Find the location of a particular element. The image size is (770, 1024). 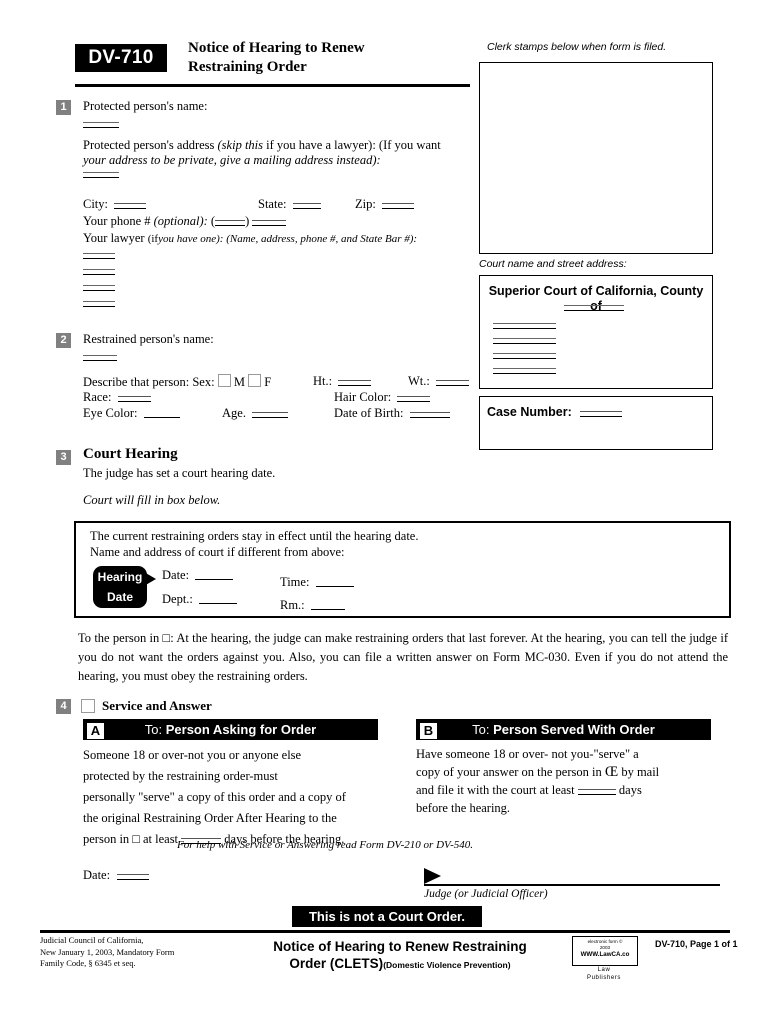

court-fill-note: Court will fill in box below. is located at coordinates (152, 500).